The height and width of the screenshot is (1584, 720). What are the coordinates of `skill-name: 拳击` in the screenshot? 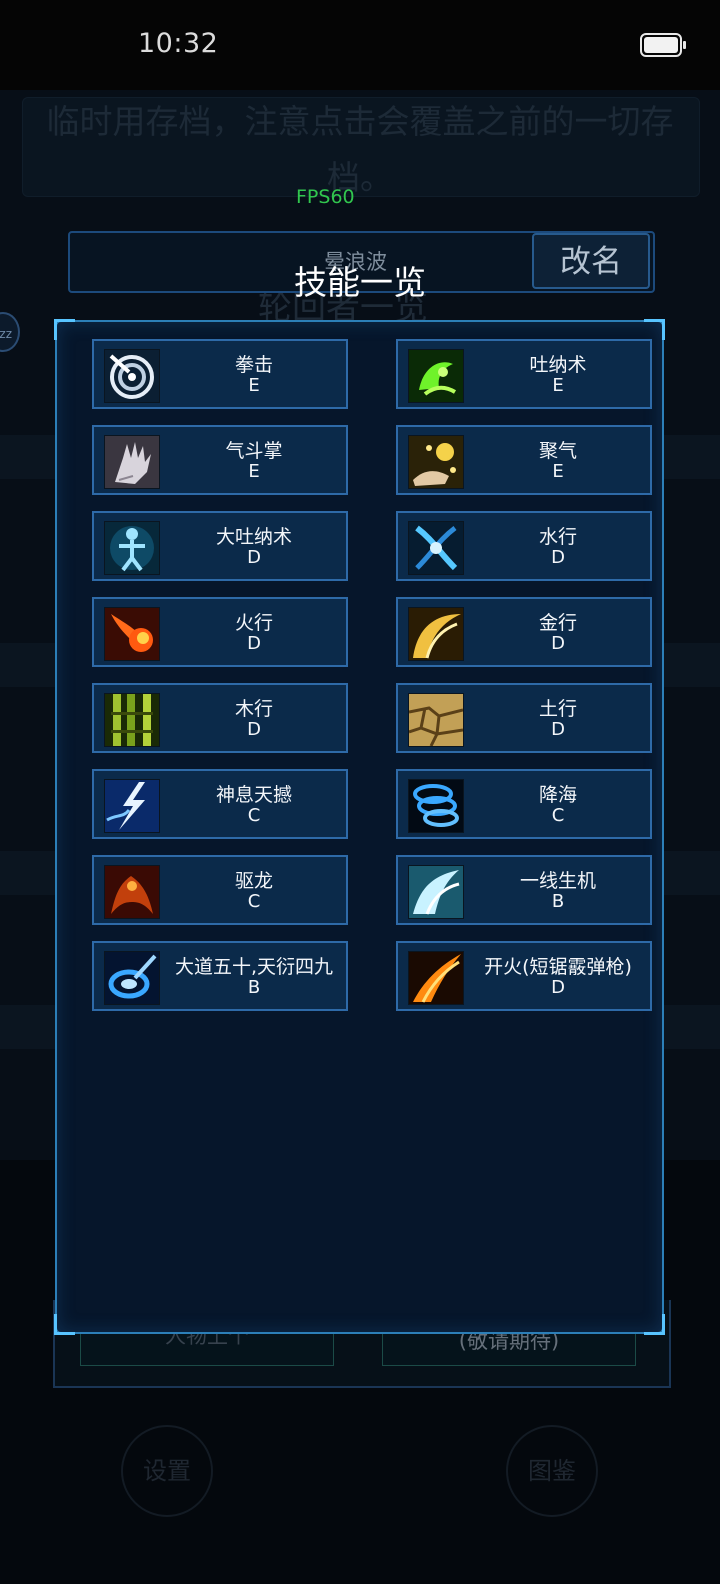 It's located at (253, 365).